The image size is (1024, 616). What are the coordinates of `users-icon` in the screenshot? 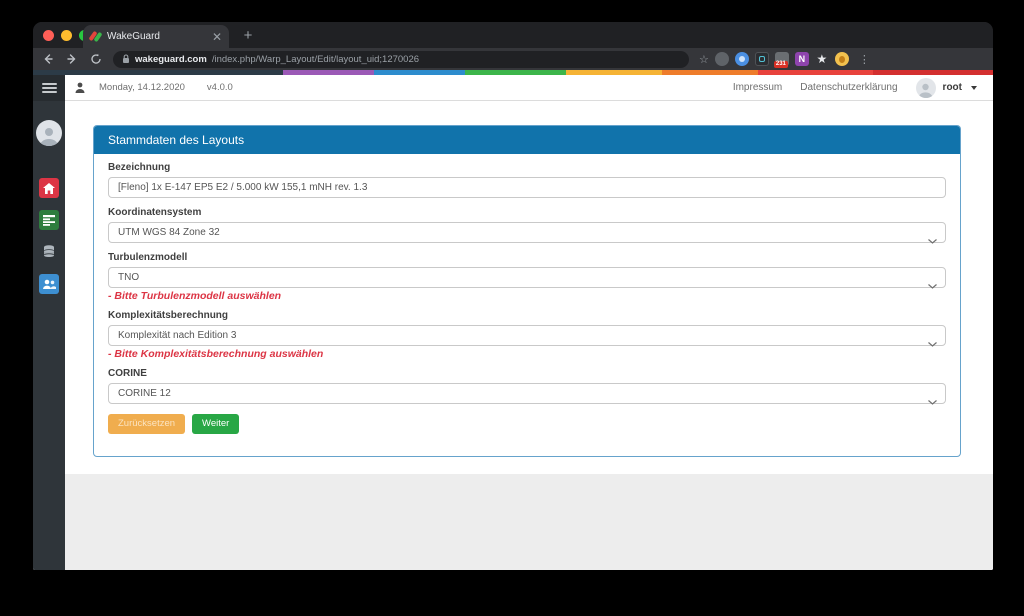 It's located at (49, 284).